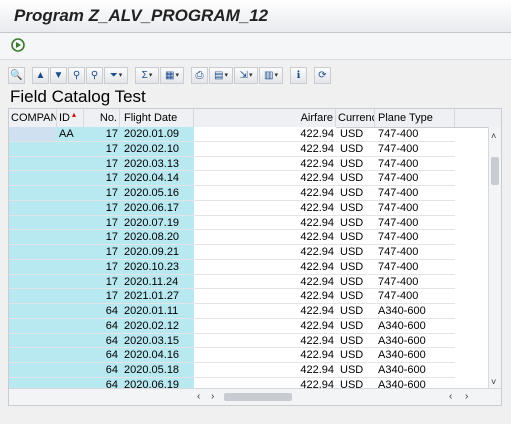 The width and height of the screenshot is (511, 424). I want to click on scroll-up-icon: ˄, so click(493, 136).